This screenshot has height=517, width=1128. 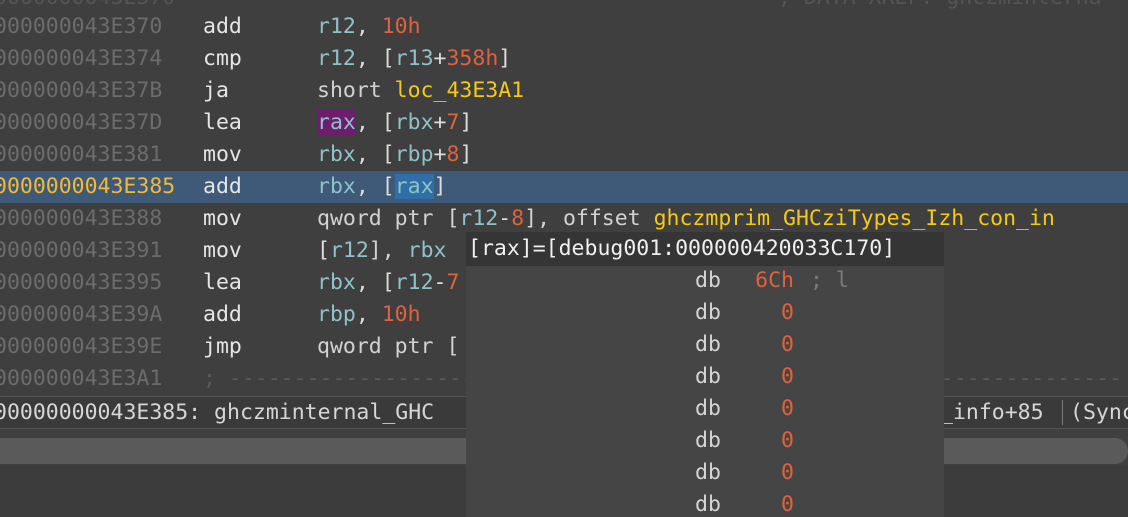 I want to click on operands: [r12], rbx, so click(x=382, y=250).